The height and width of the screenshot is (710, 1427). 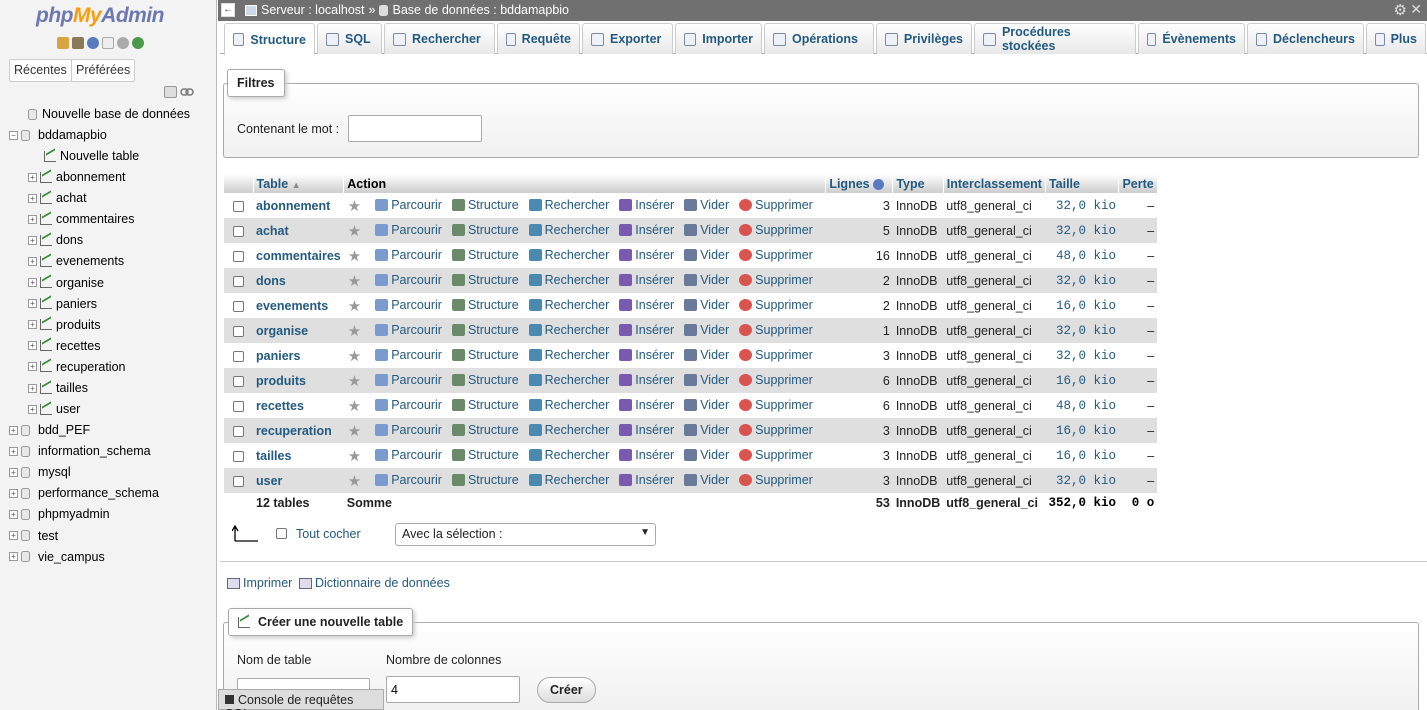 I want to click on sidebar-database-item: + vie_campus, so click(x=57, y=557).